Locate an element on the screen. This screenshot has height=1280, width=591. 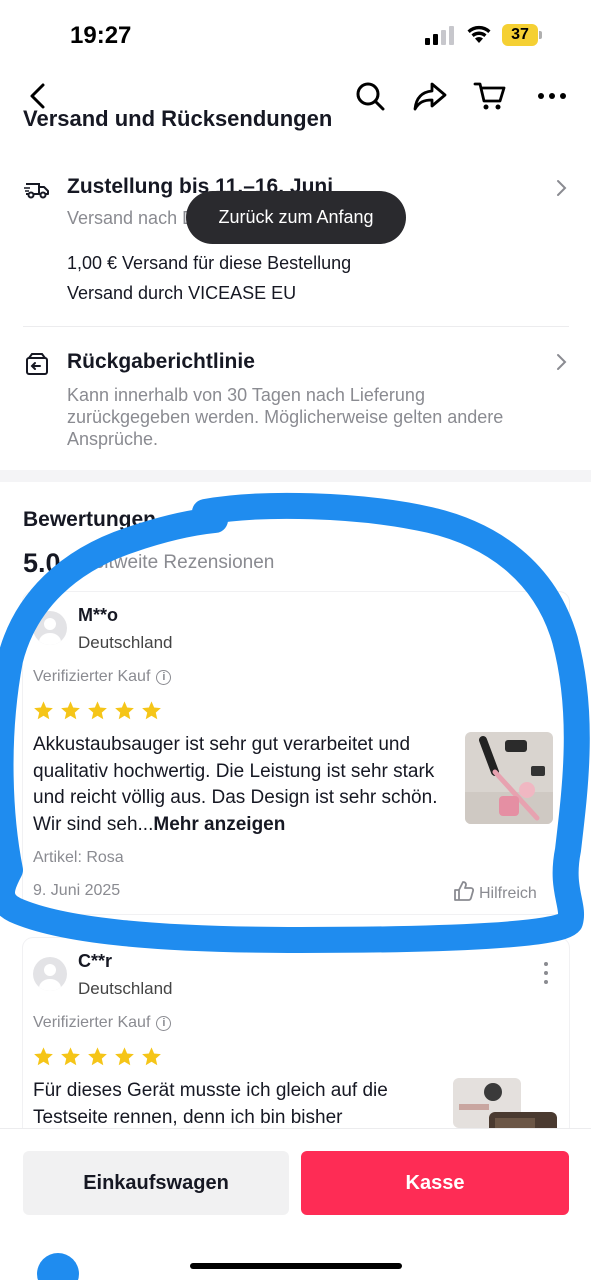
shipped-by: Versand durch VICEASE EU is located at coordinates (182, 293).